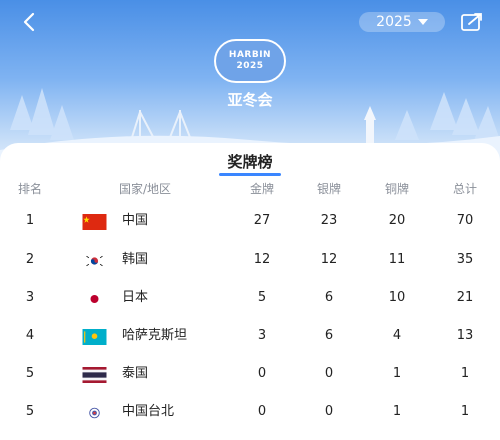  I want to click on harbin-2025-logo: HARBIN 2025, so click(250, 61).